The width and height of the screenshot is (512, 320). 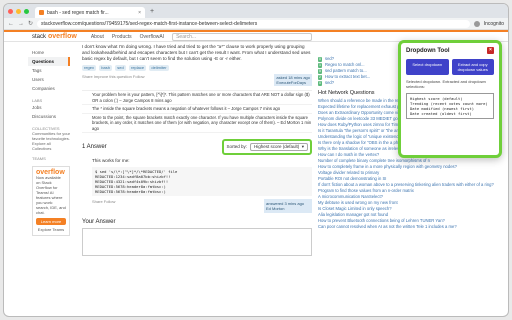 I want to click on logo-bold: overflow, so click(x=62, y=36).